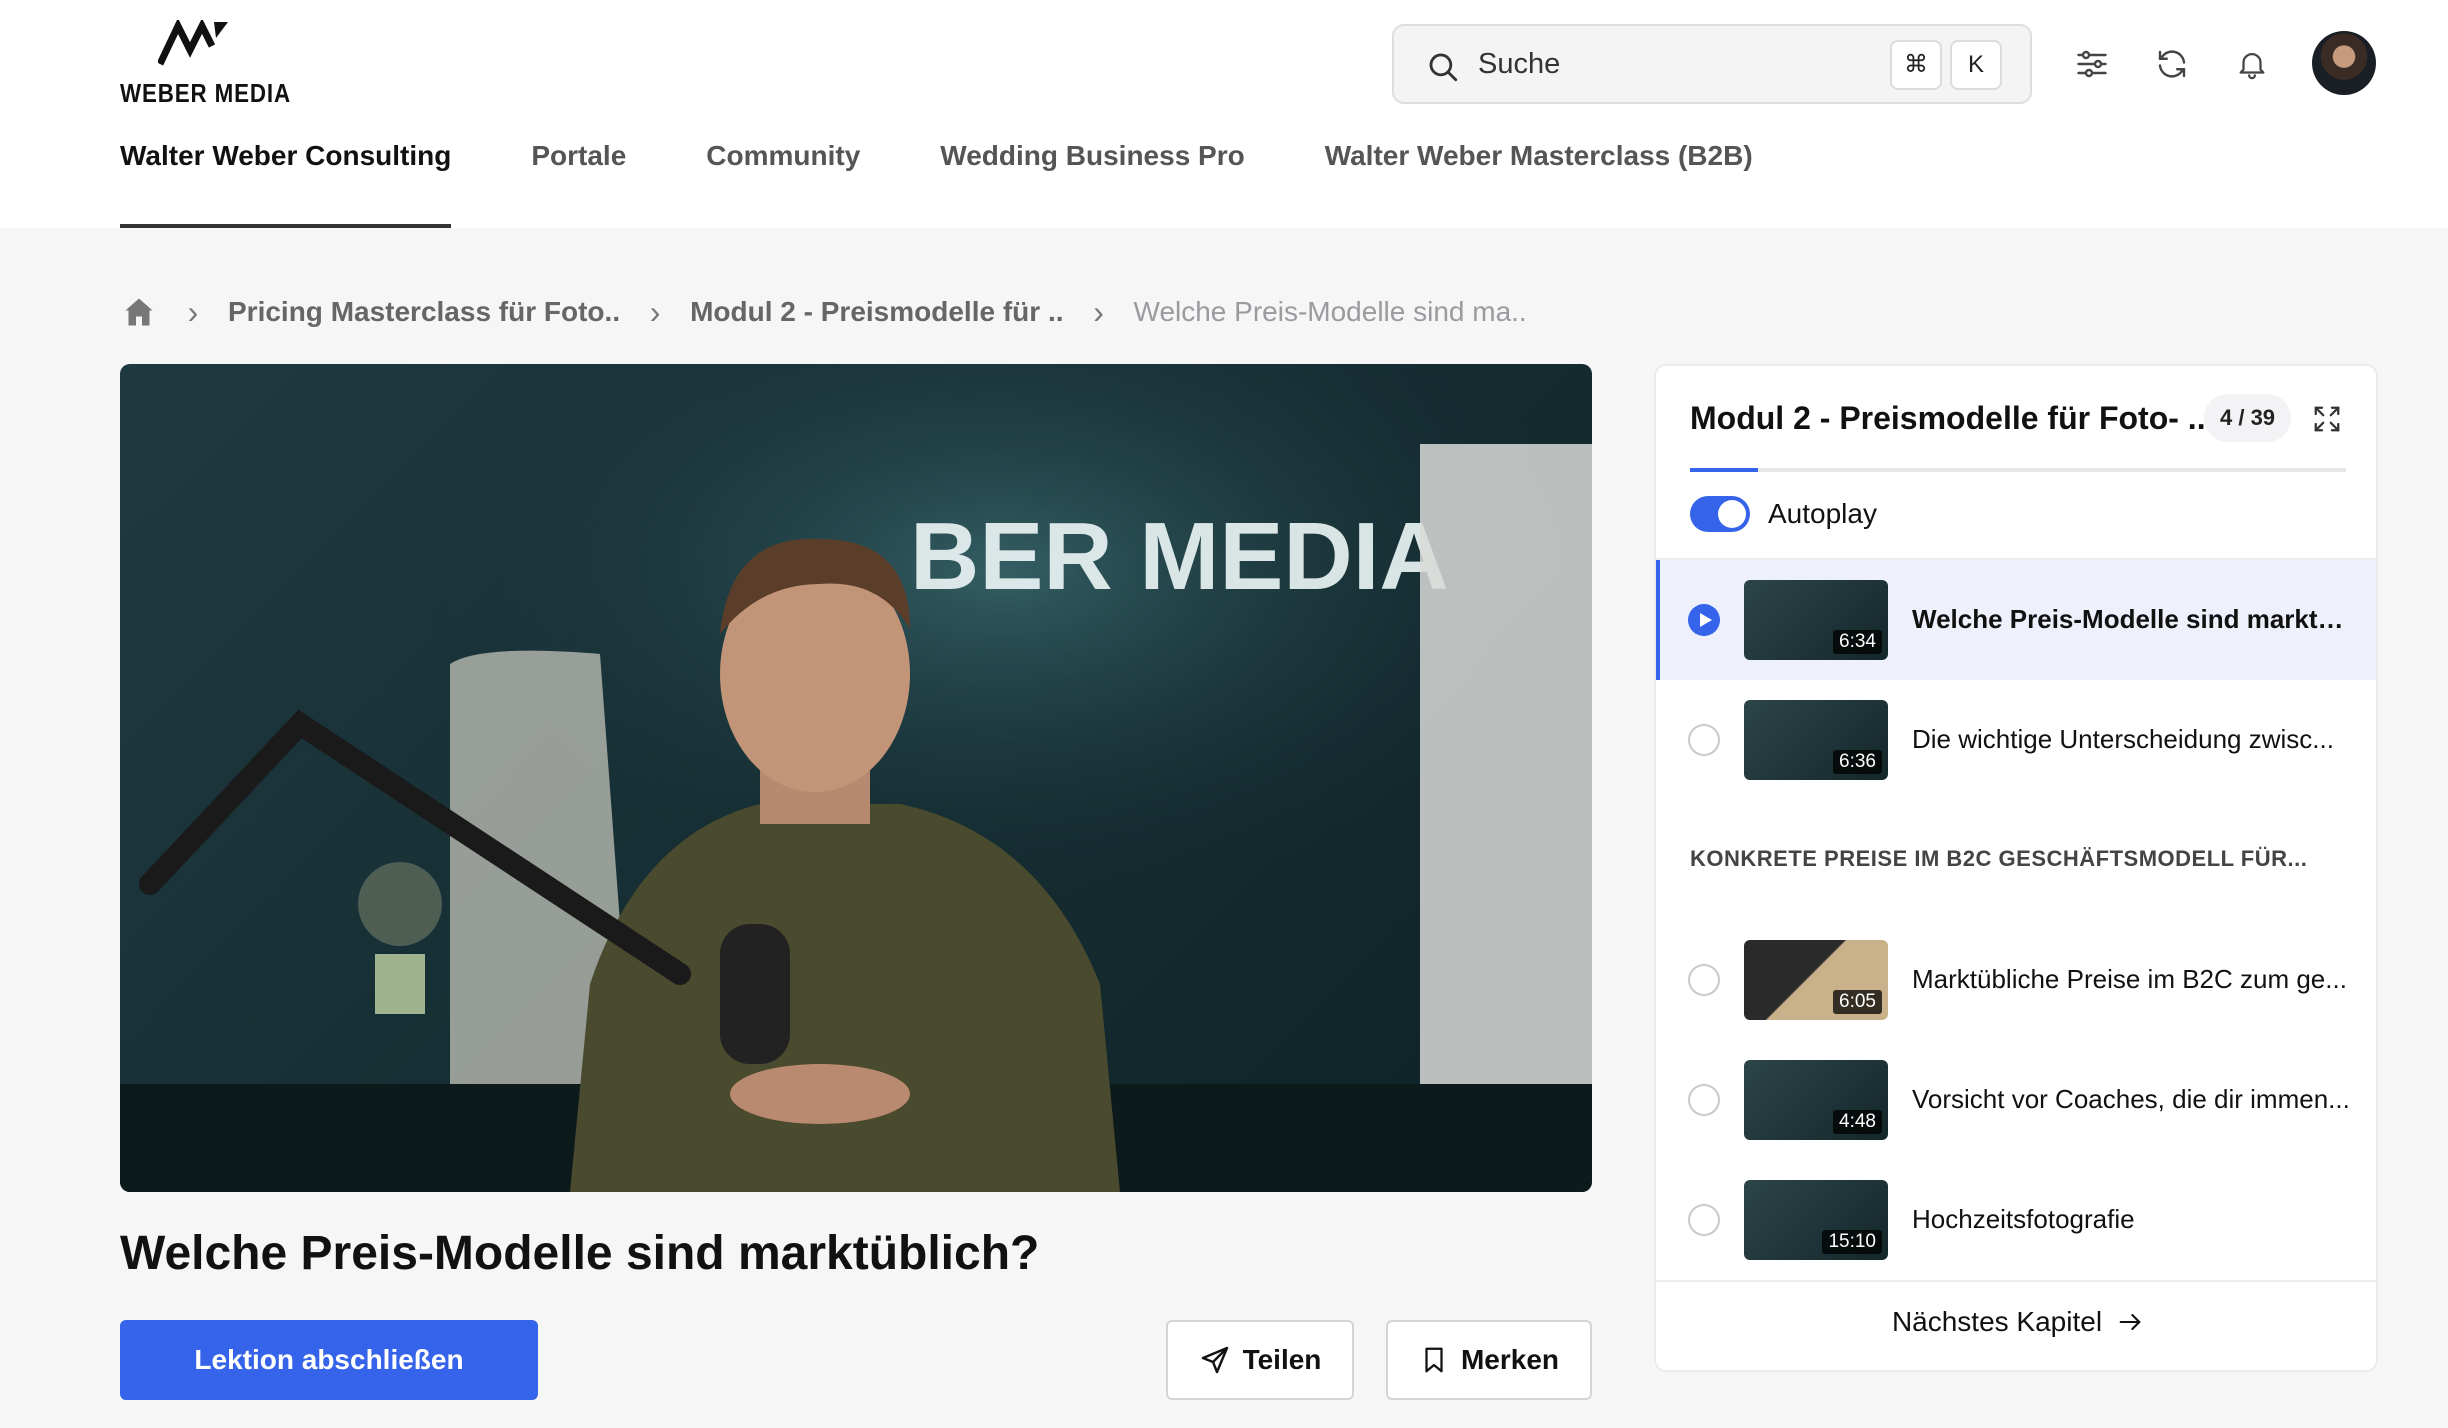  I want to click on next-chapter-label: Nächstes Kapitel, so click(1997, 1321).